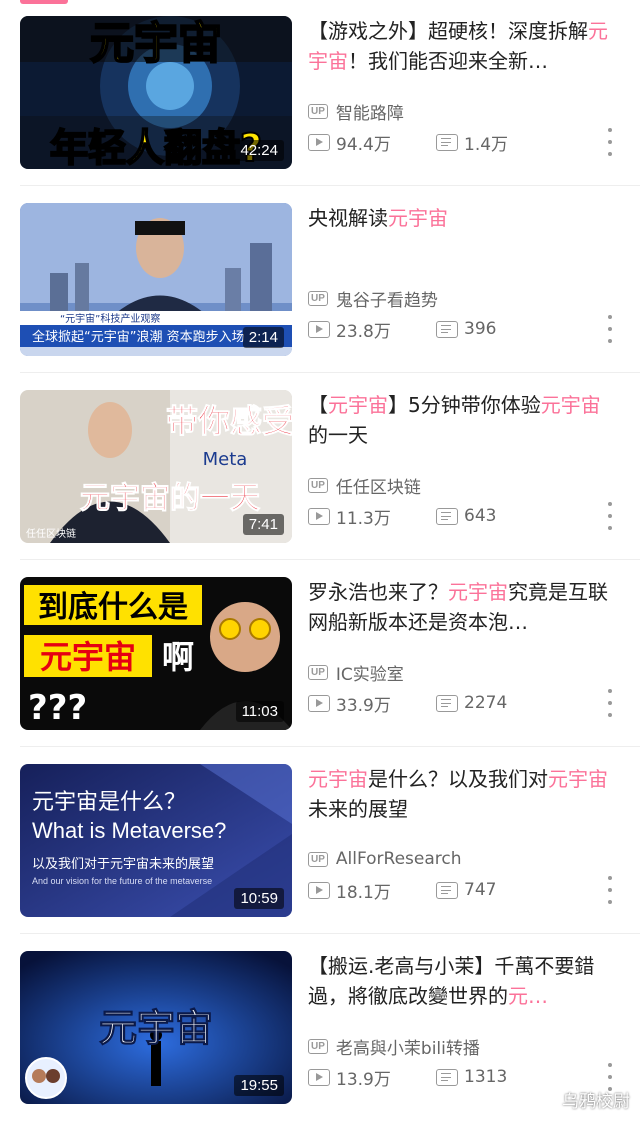 This screenshot has width=640, height=1124. Describe the element at coordinates (138, 337) in the screenshot. I see `thumb-text: 全球掀起“元宇宙”浪潮 资本跑步入场` at that location.